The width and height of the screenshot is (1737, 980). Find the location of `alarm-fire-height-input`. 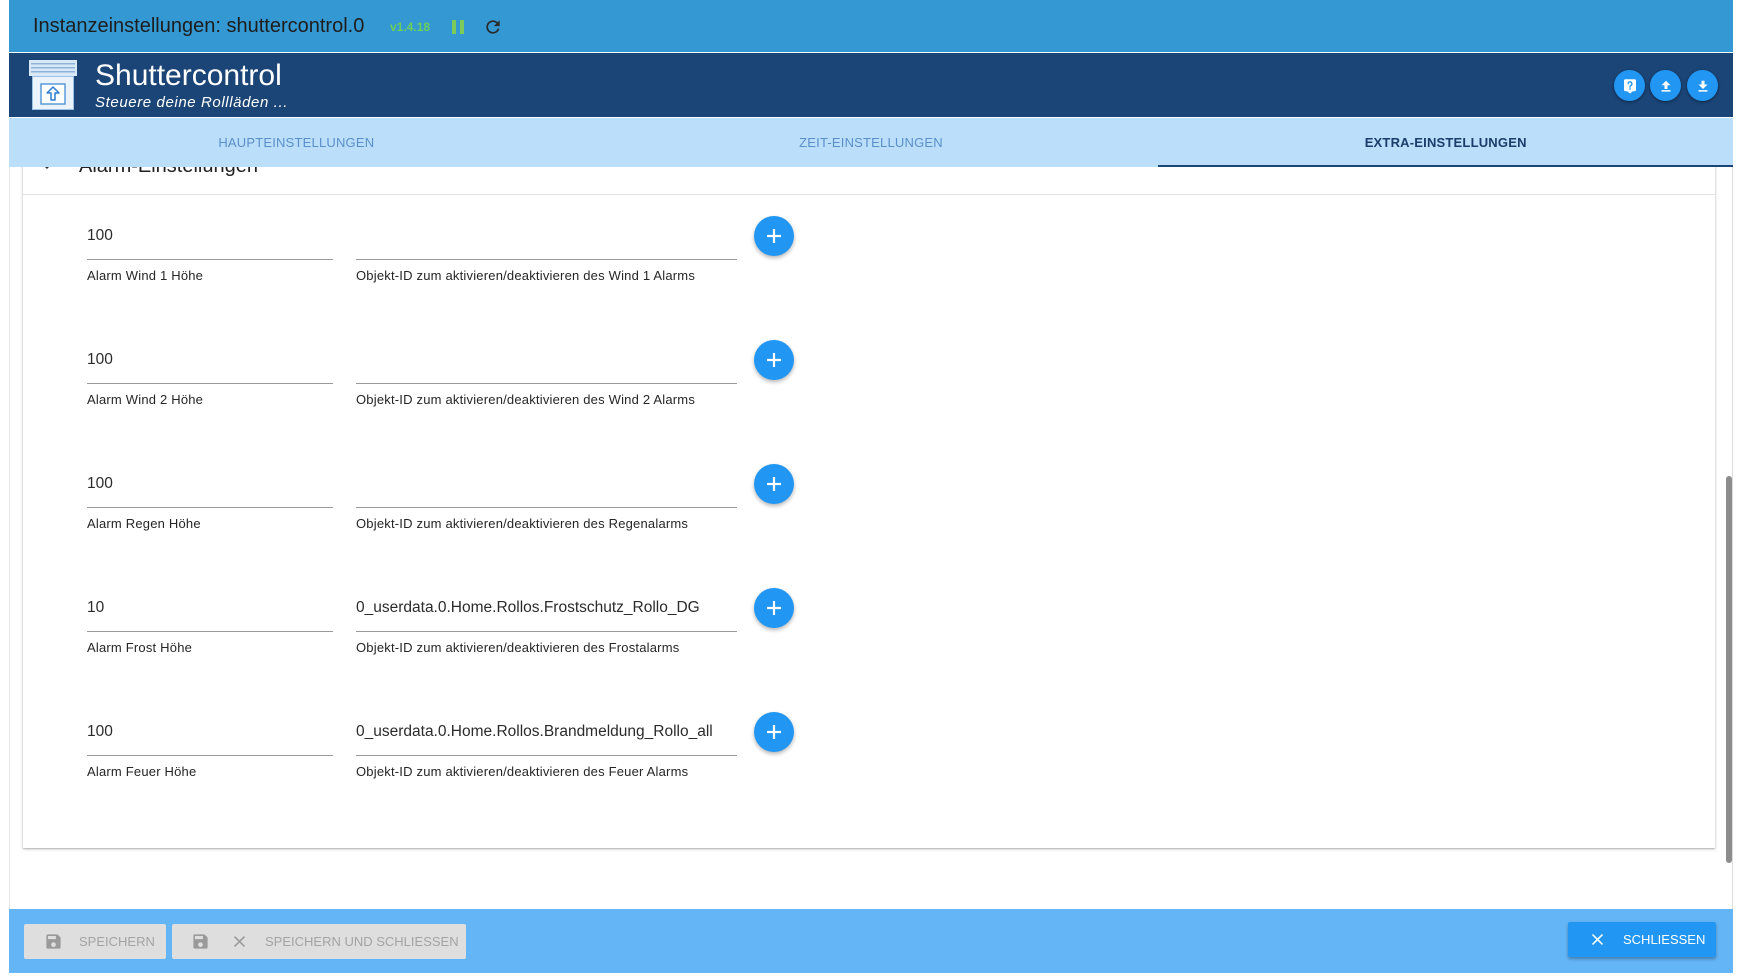

alarm-fire-height-input is located at coordinates (210, 735).